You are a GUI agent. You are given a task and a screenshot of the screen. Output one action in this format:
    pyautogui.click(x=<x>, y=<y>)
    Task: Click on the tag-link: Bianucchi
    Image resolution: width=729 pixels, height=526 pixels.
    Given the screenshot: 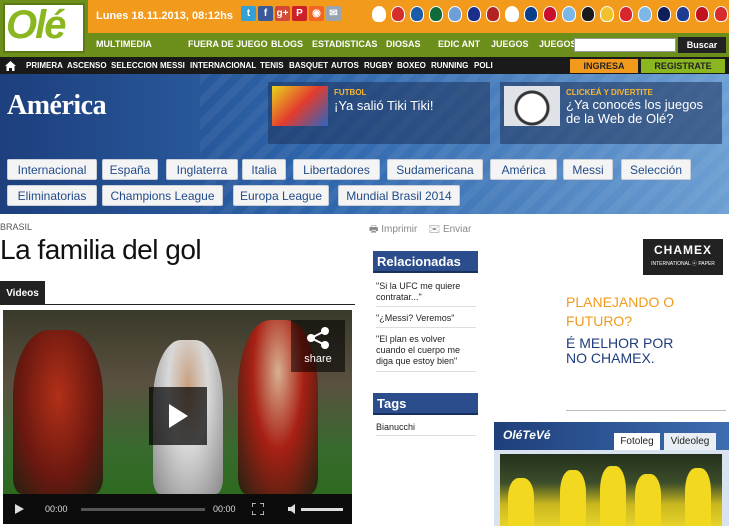 What is the action you would take?
    pyautogui.click(x=426, y=427)
    